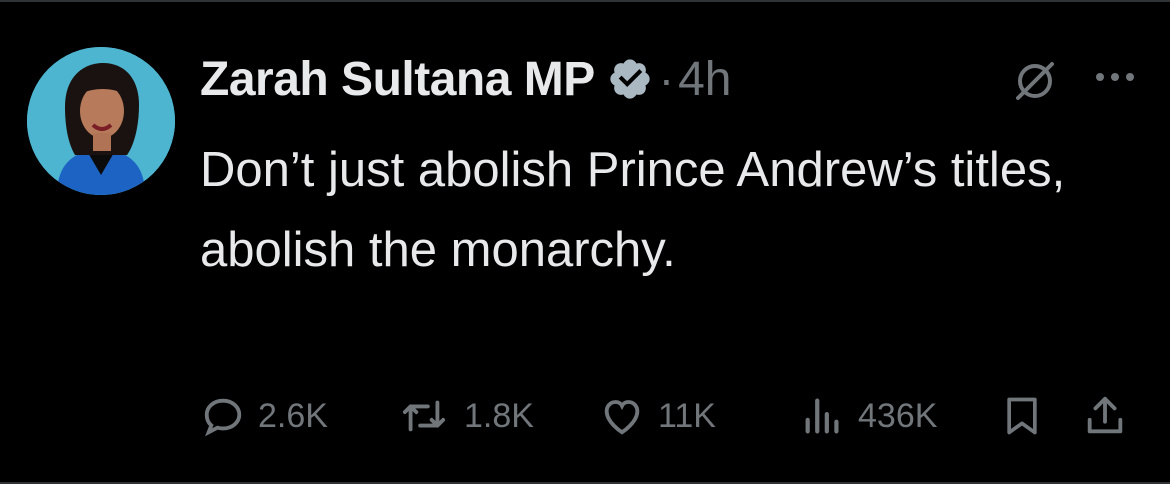 The width and height of the screenshot is (1170, 484). I want to click on views-button: 436K, so click(868, 416).